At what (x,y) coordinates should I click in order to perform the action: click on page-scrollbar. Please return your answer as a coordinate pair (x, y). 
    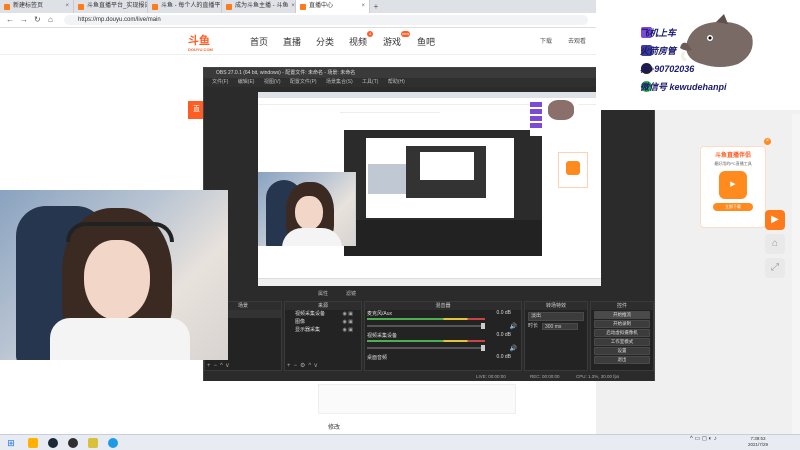
    Looking at the image, I should click on (796, 274).